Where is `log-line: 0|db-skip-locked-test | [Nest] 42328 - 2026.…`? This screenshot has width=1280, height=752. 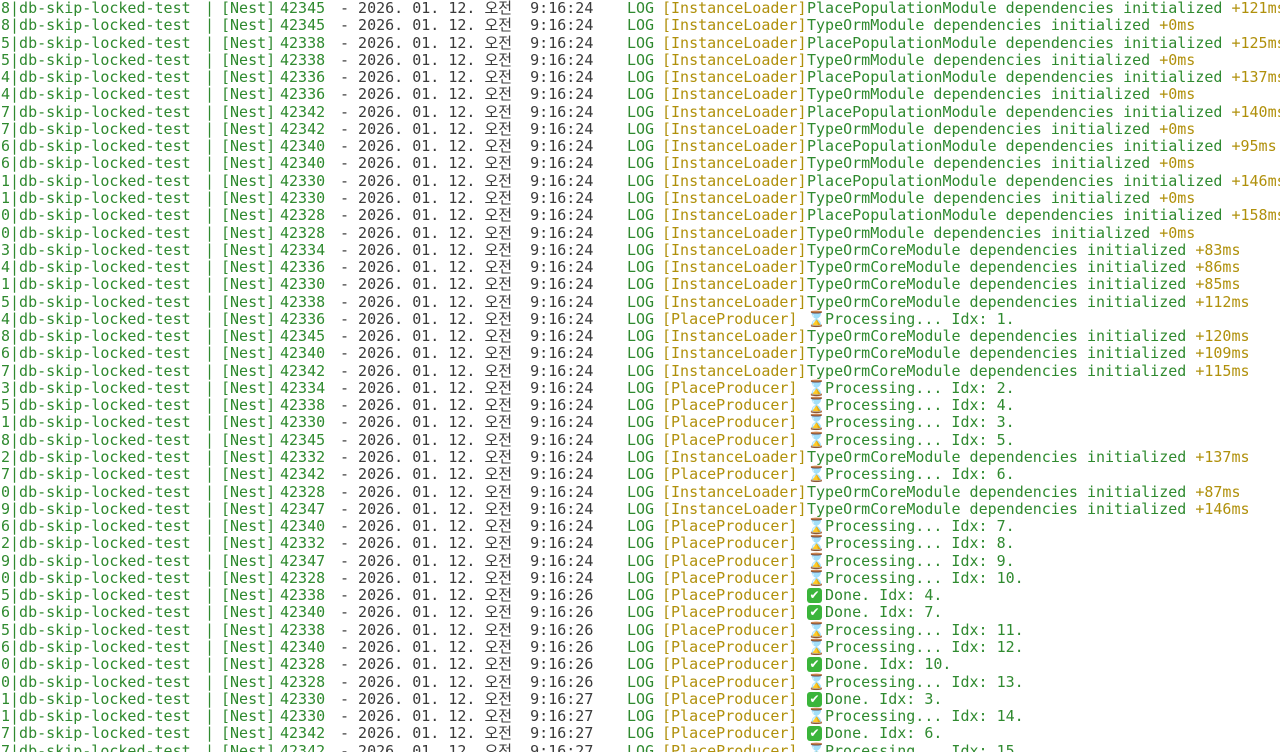 log-line: 0|db-skip-locked-test | [Nest] 42328 - 2026.… is located at coordinates (640, 664).